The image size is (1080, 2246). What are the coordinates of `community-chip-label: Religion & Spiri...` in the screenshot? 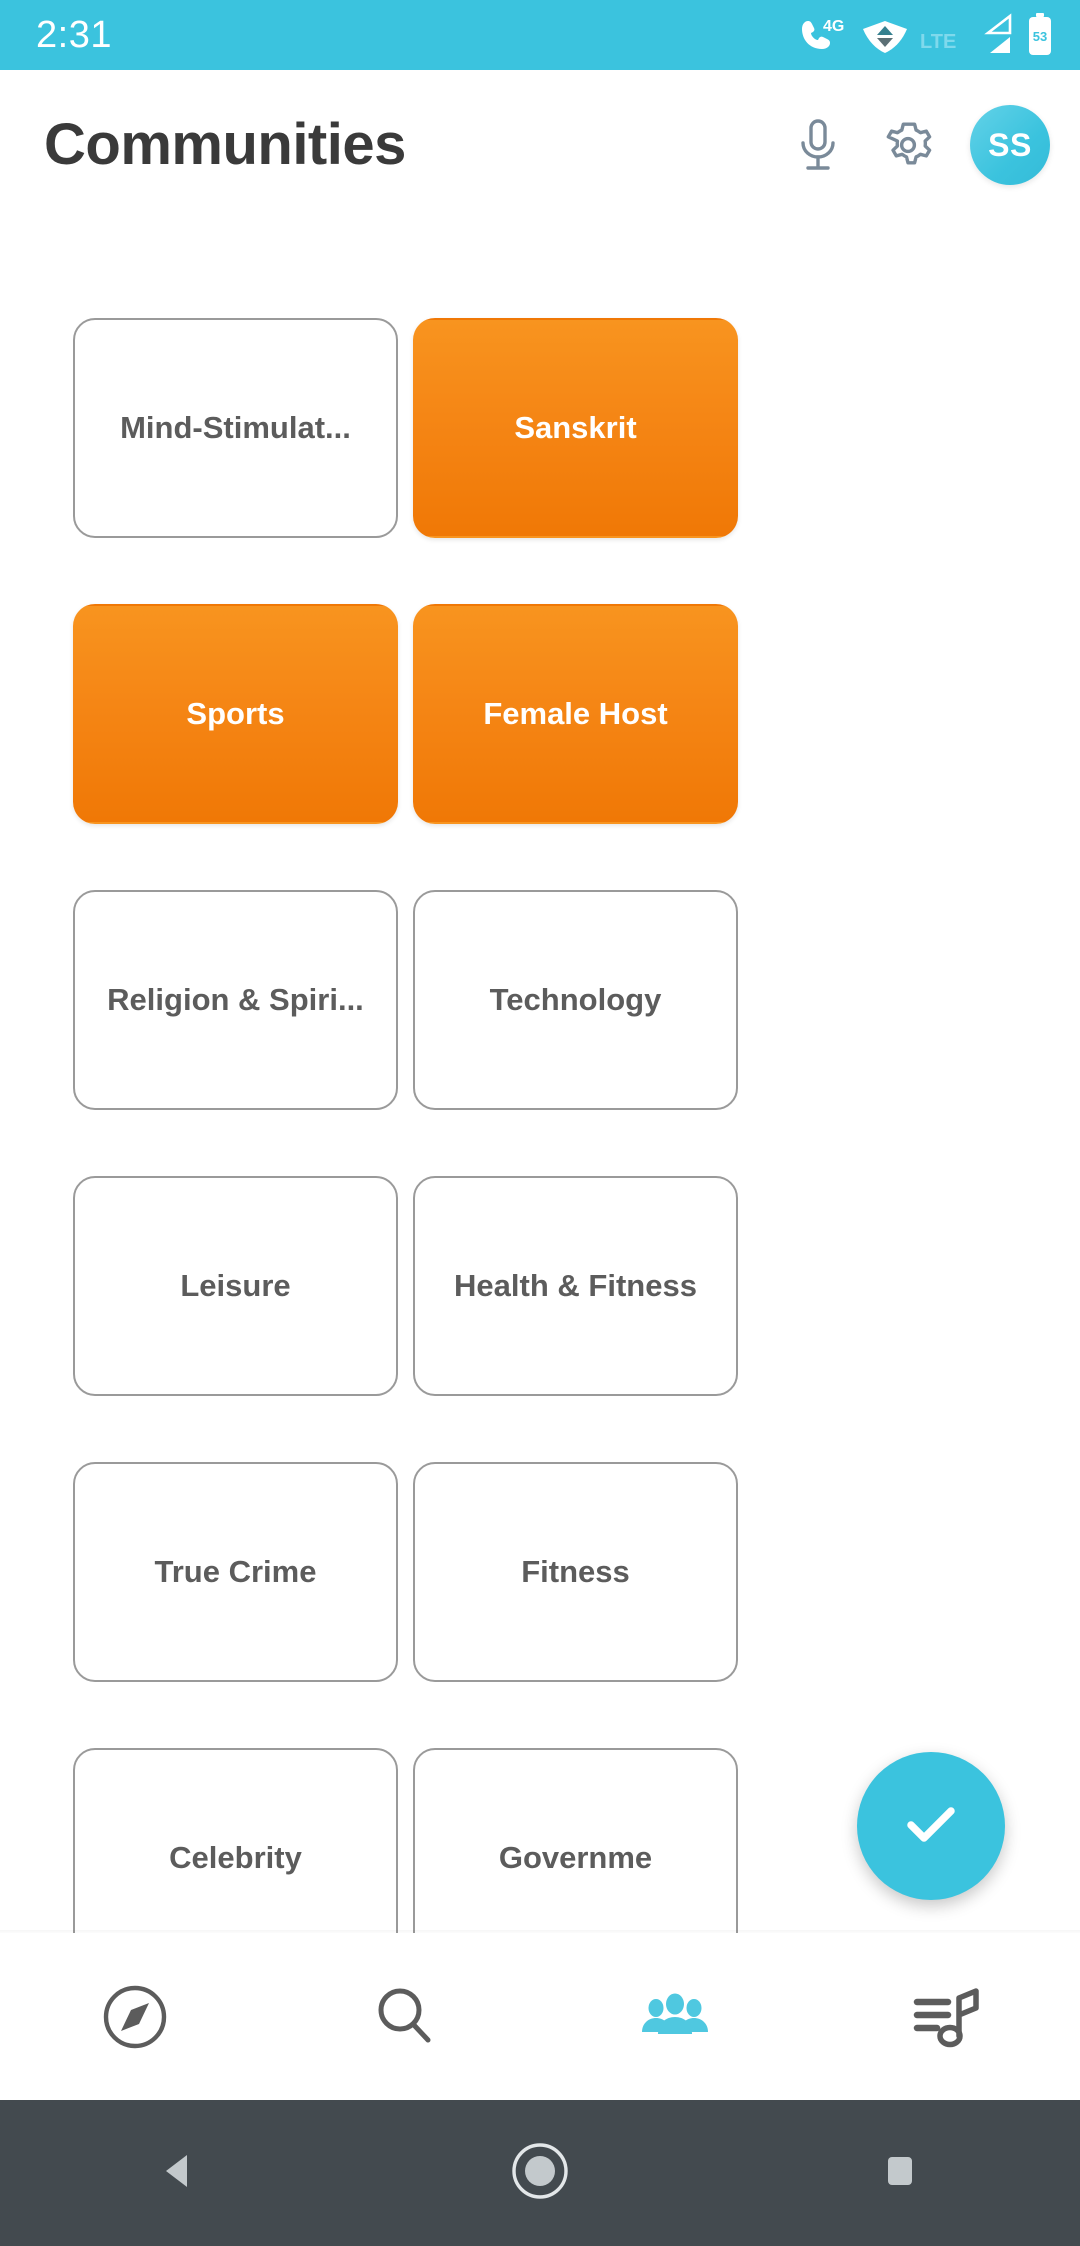 It's located at (235, 999).